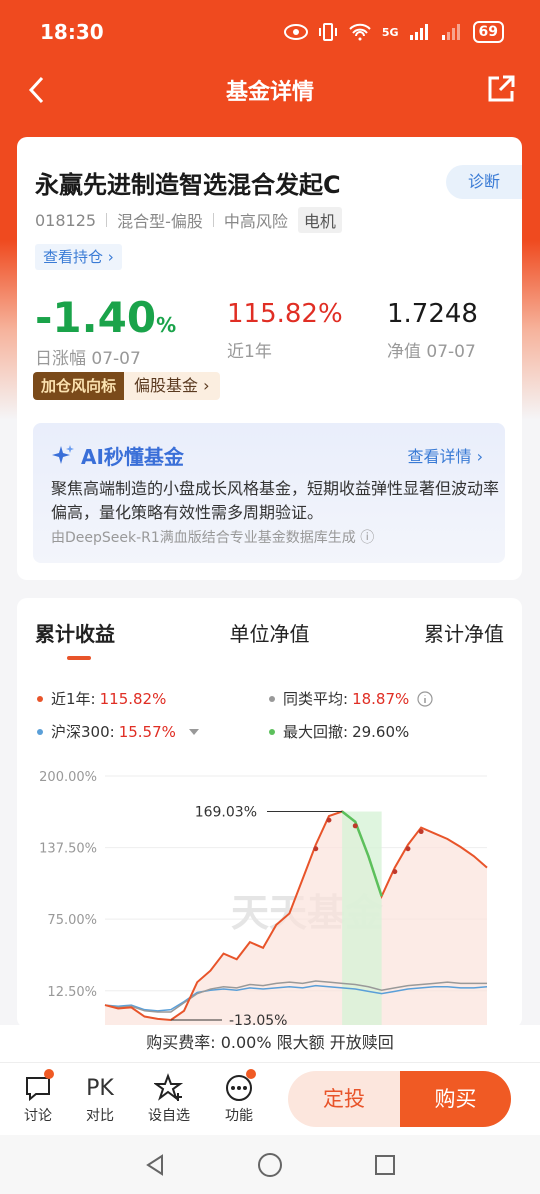 The width and height of the screenshot is (540, 1194). Describe the element at coordinates (63, 454) in the screenshot. I see `sparkle-icon` at that location.